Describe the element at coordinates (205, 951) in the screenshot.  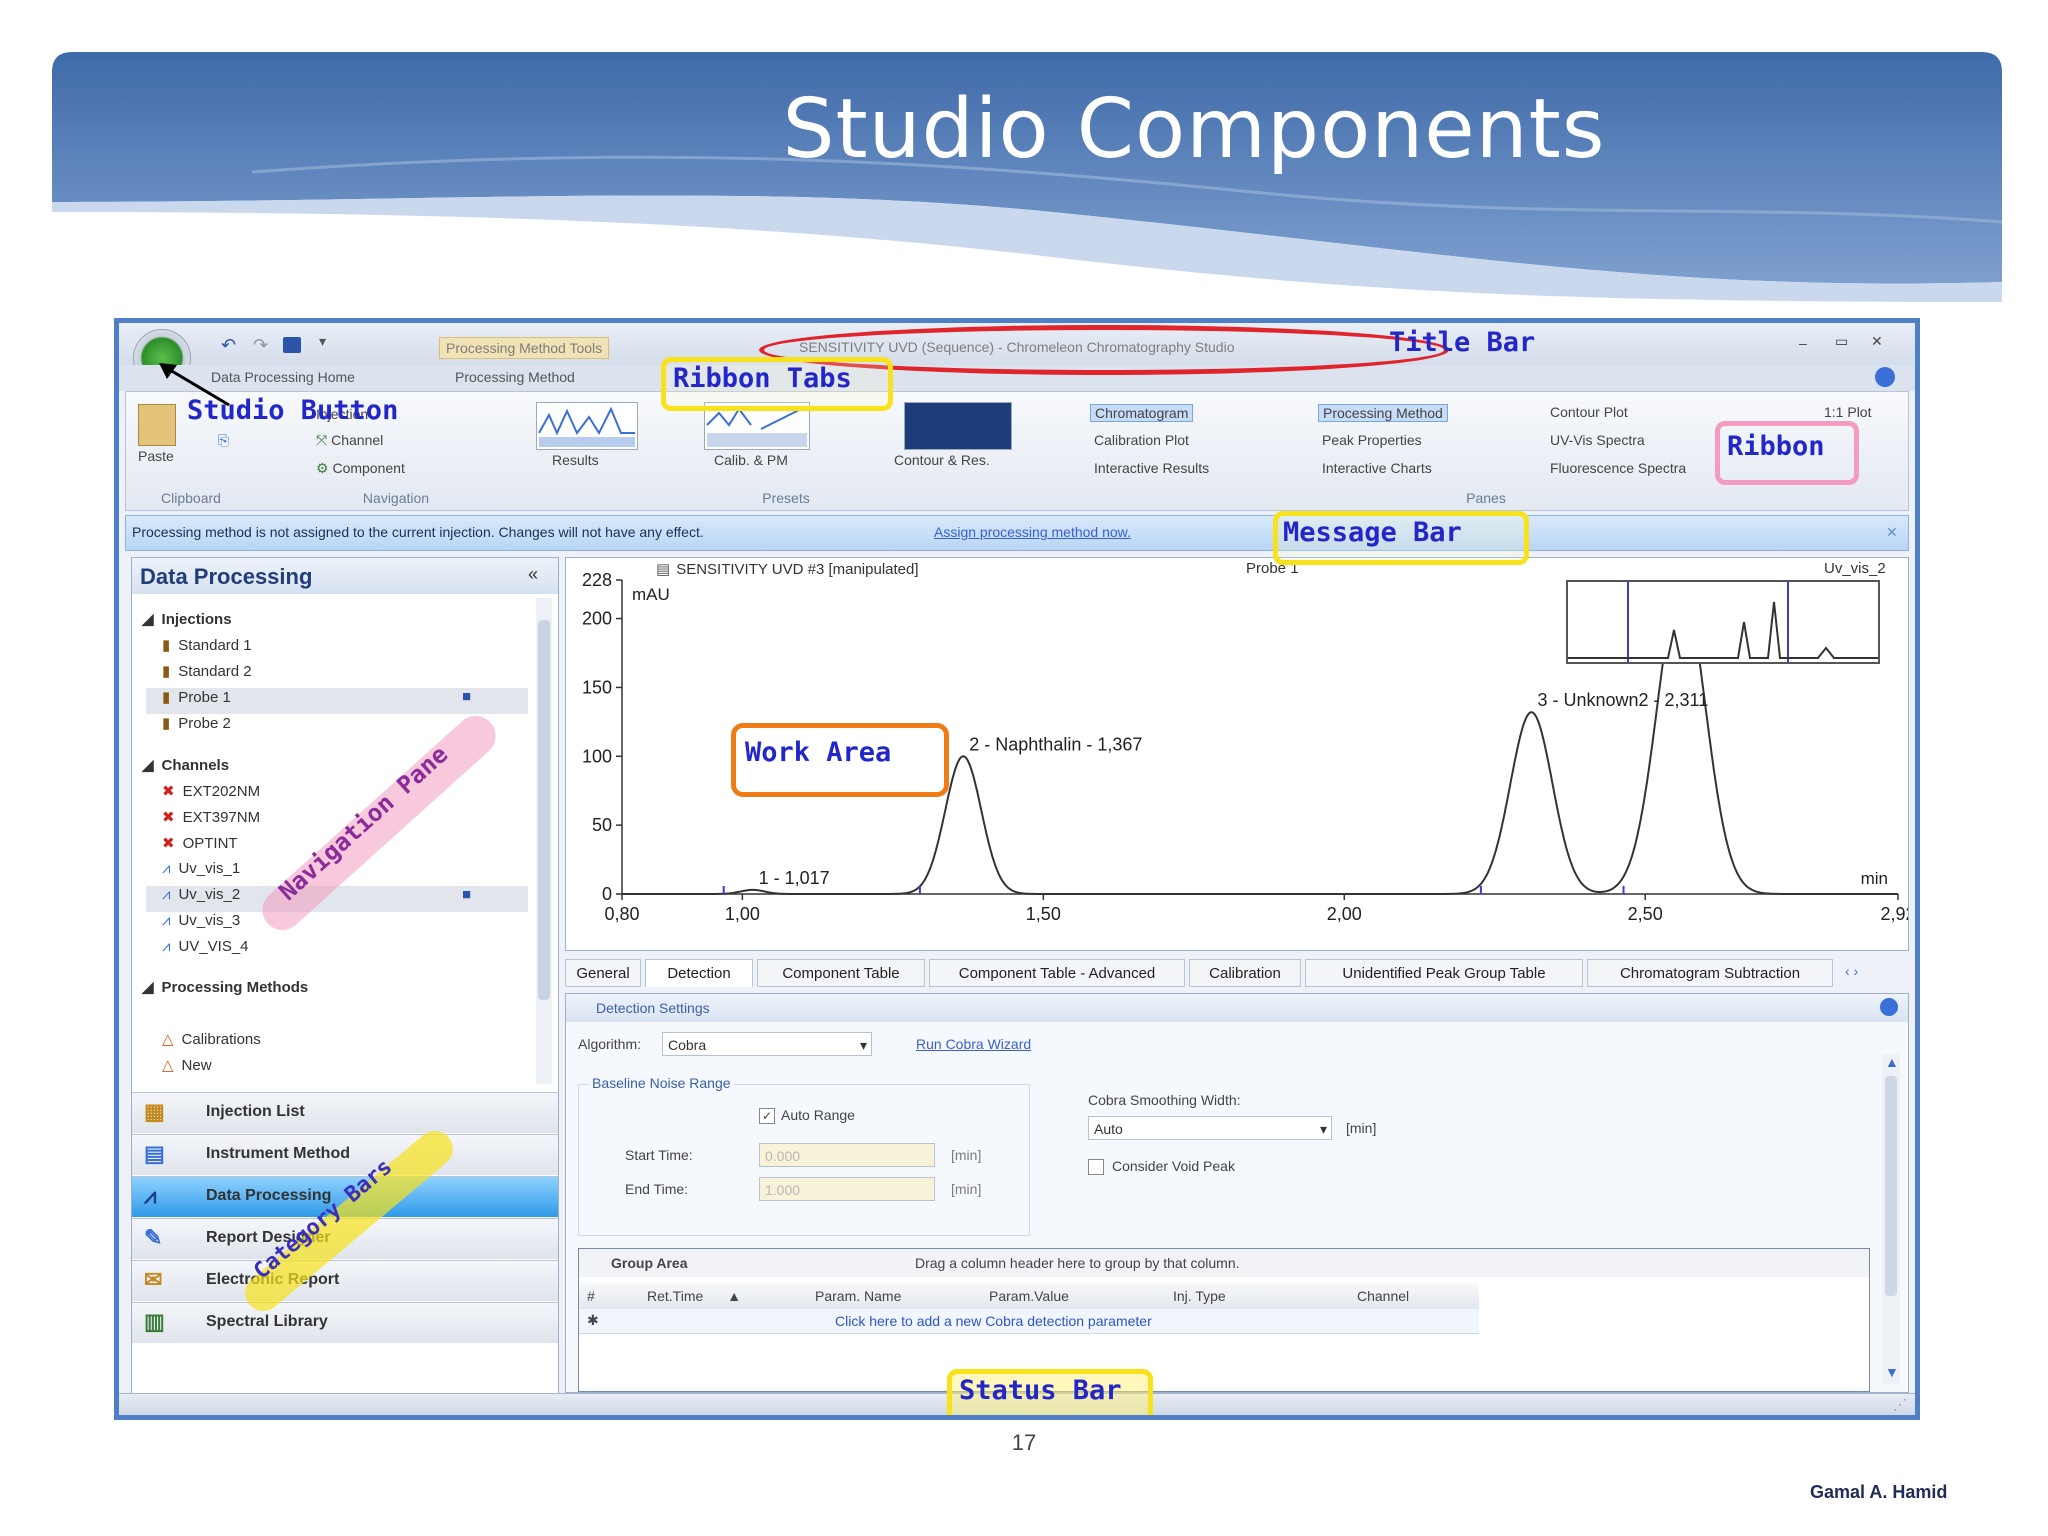
I see `channel-uv-vis-4: ⩘ UV_VIS_4` at that location.